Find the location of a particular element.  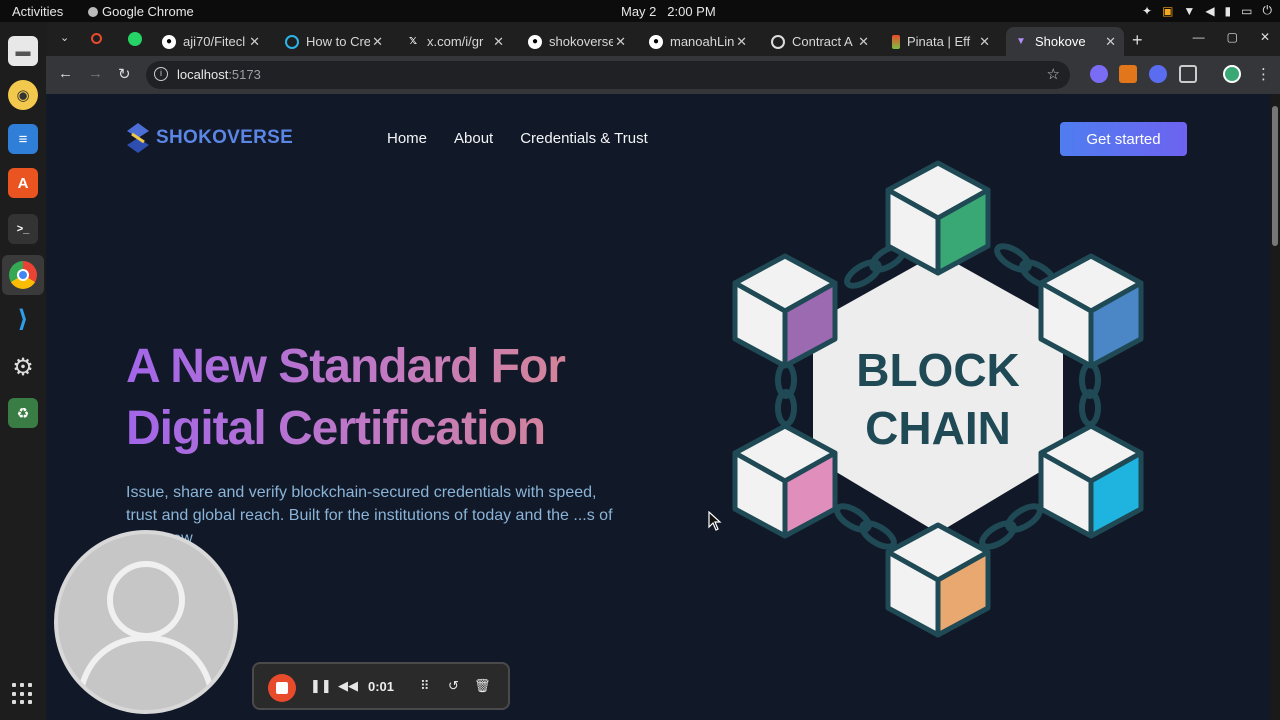

menu-icon: ⋮ is located at coordinates (1263, 74).